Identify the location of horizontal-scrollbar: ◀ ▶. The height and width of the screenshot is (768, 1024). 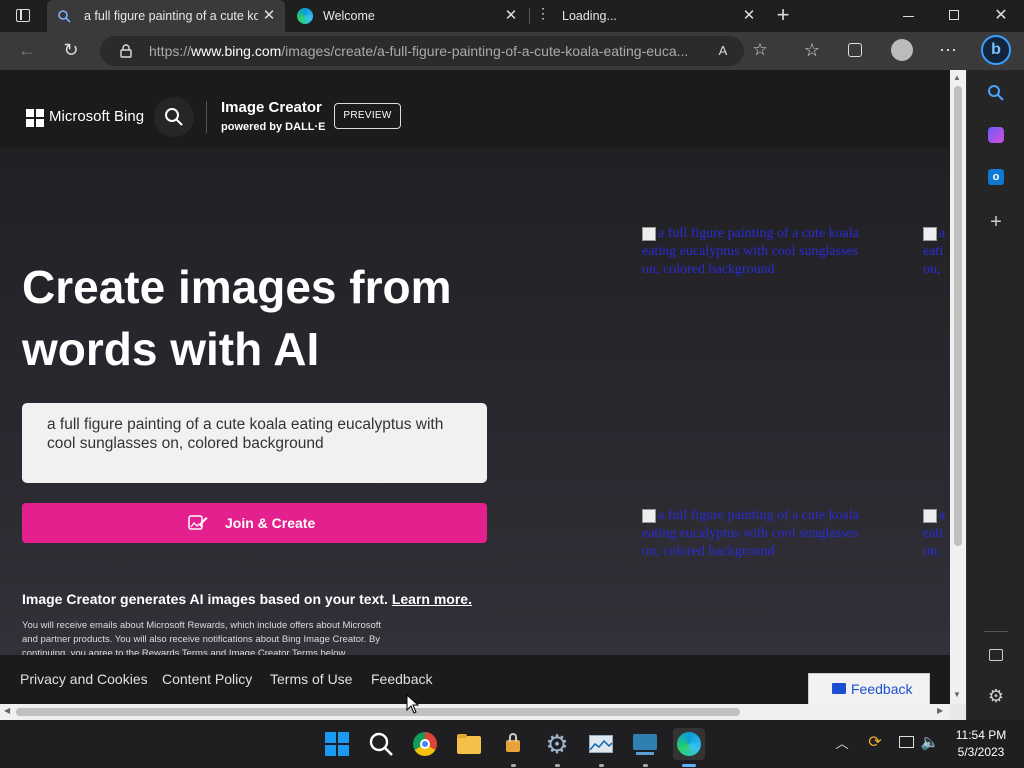
(475, 712).